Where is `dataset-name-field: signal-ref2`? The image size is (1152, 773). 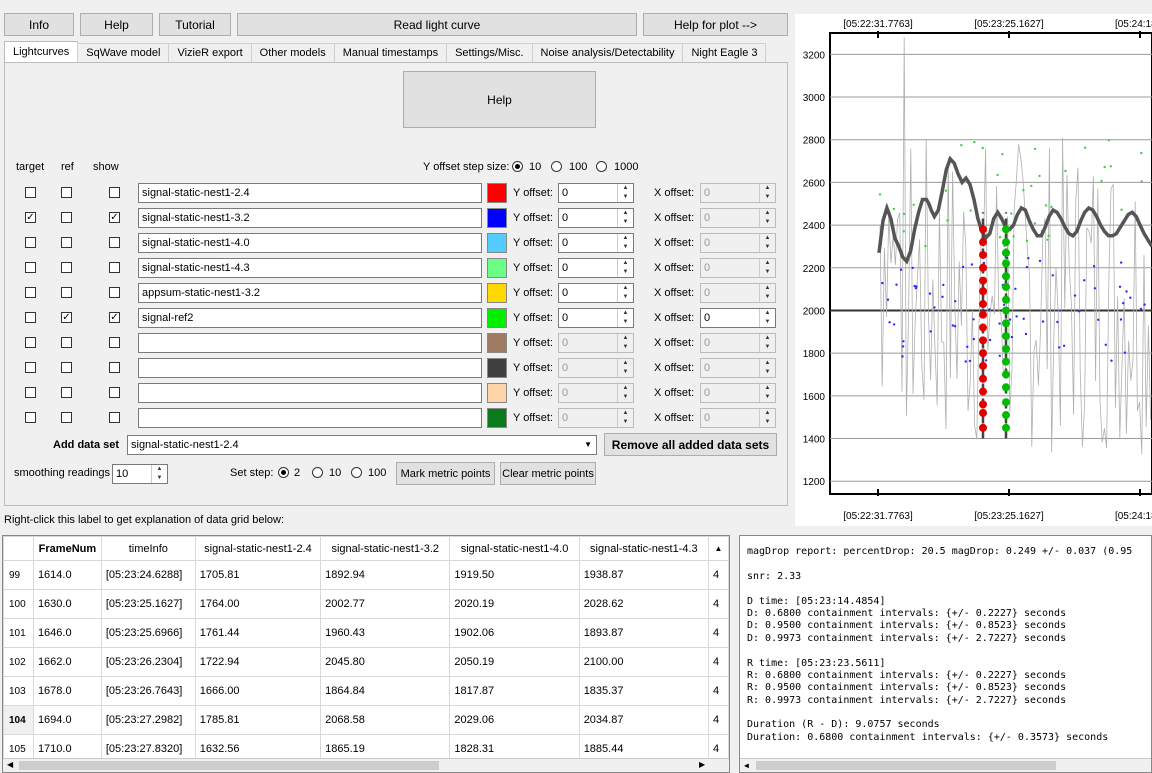 dataset-name-field: signal-ref2 is located at coordinates (310, 318).